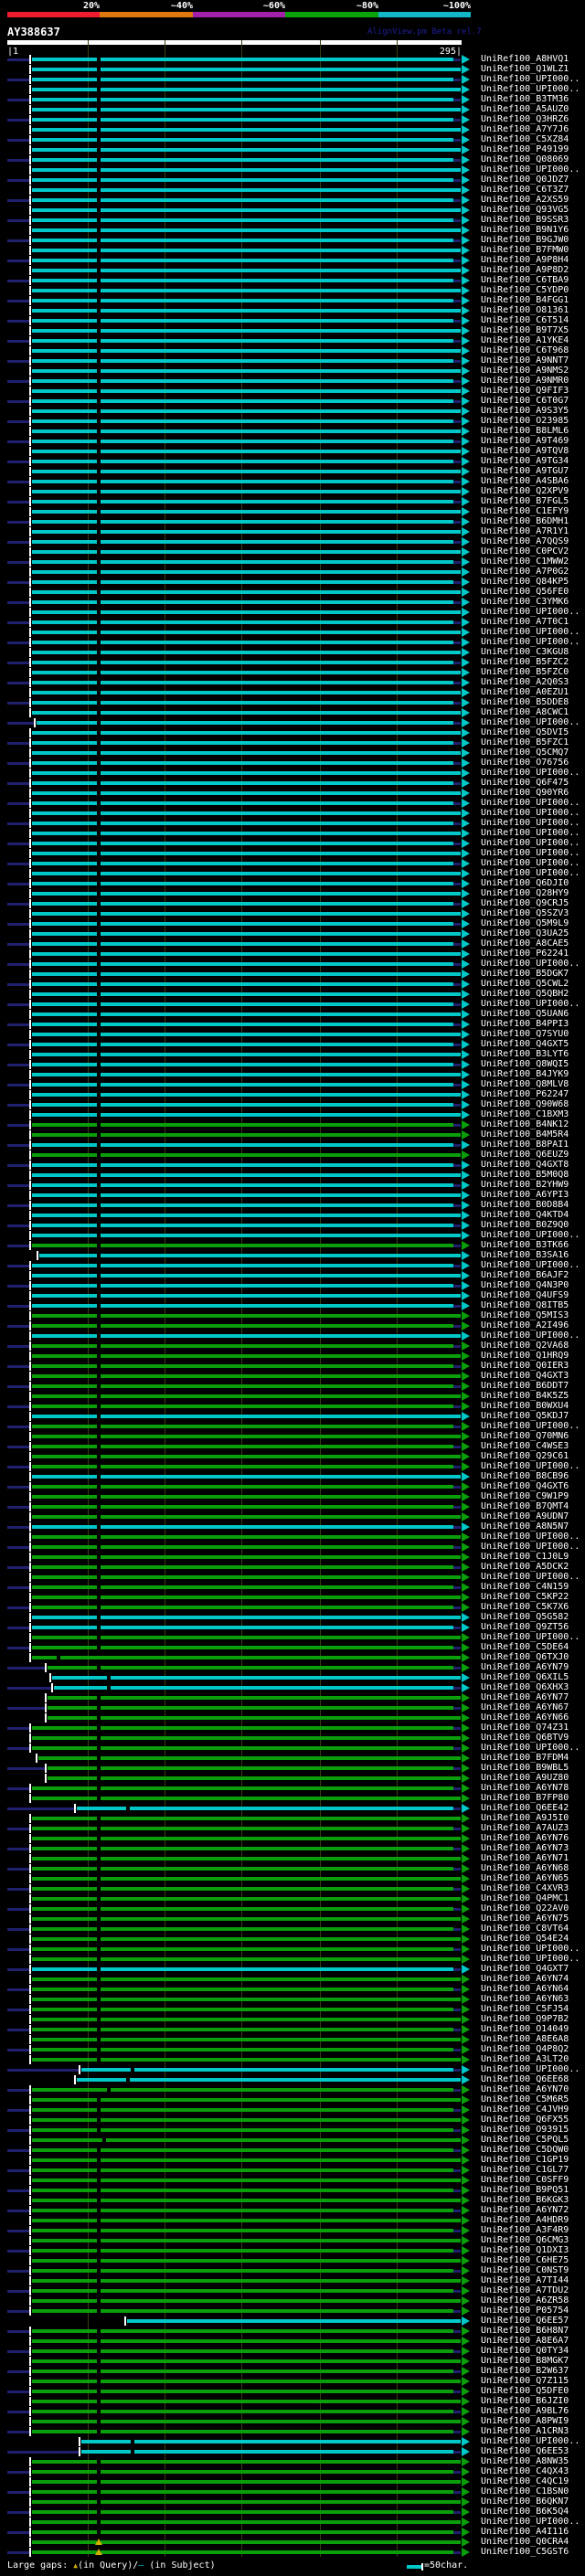  I want to click on hit-label: UniRef100_Q3UA25, so click(525, 933).